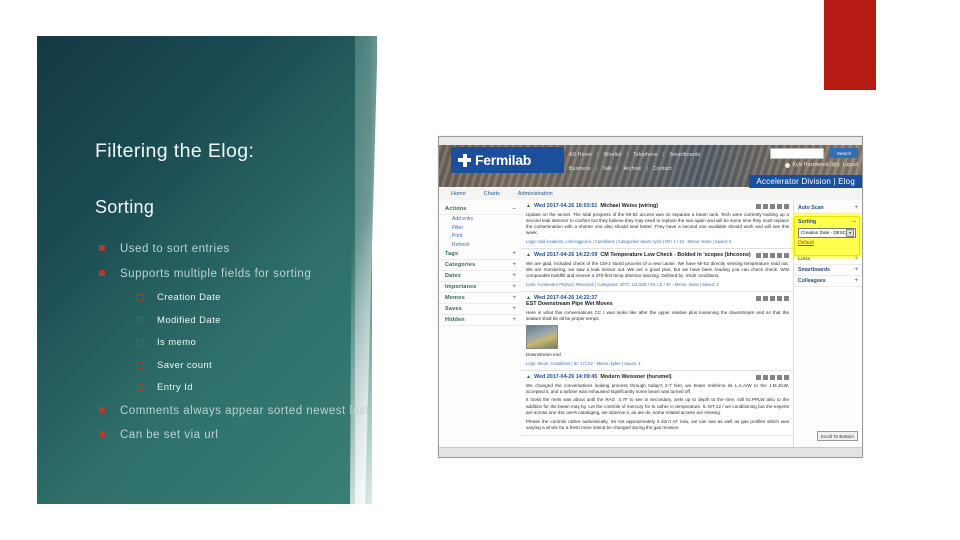  Describe the element at coordinates (235, 387) in the screenshot. I see `list-item: Entry Id` at that location.